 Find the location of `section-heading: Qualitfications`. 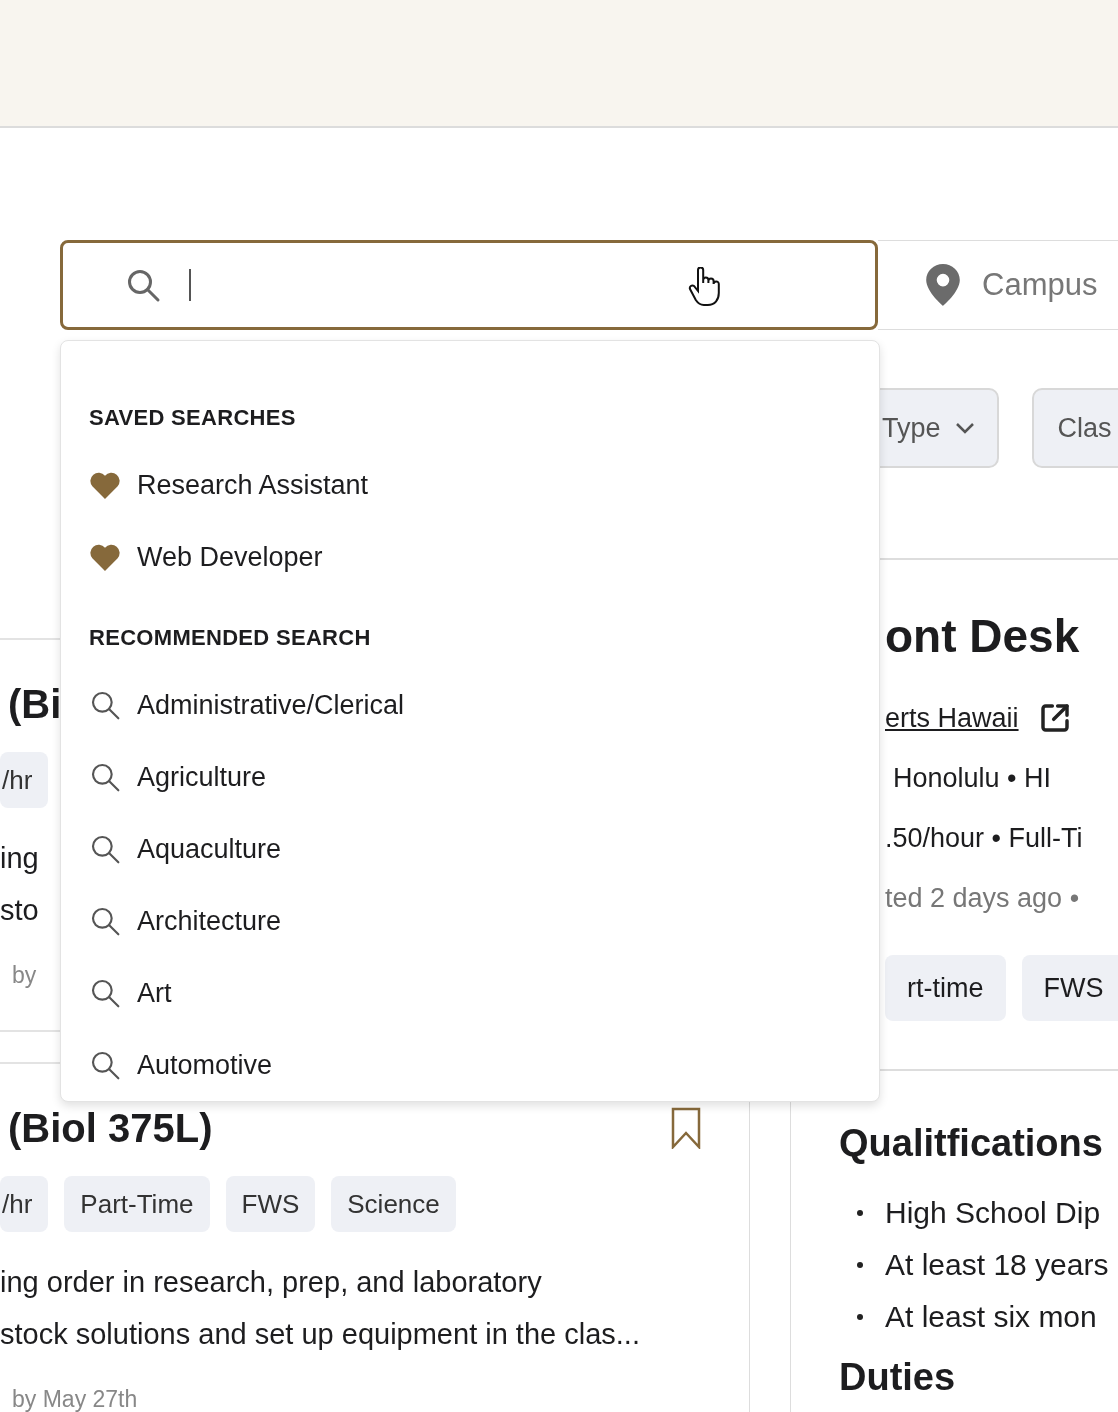

section-heading: Qualitfications is located at coordinates (971, 1143).